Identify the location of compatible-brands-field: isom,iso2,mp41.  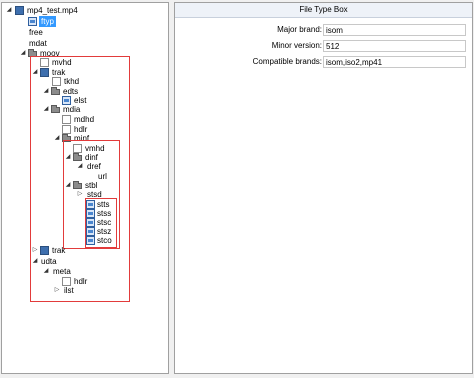
(394, 62).